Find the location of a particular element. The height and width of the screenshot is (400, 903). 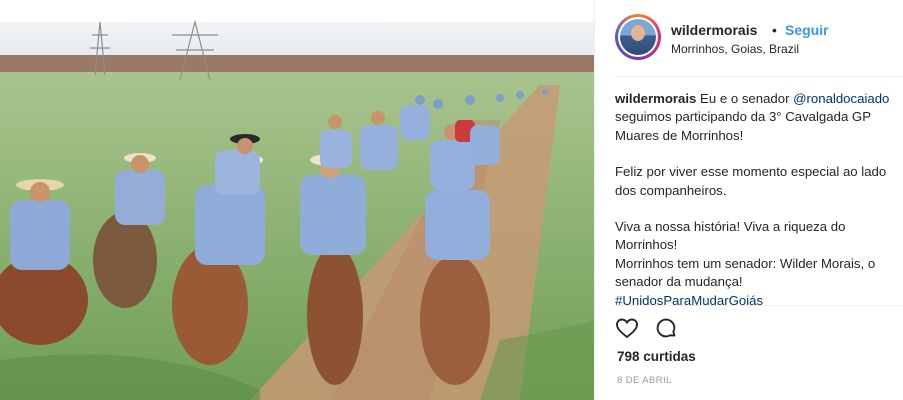

location-link: Morrinhos, Goias, Brazil is located at coordinates (735, 49).